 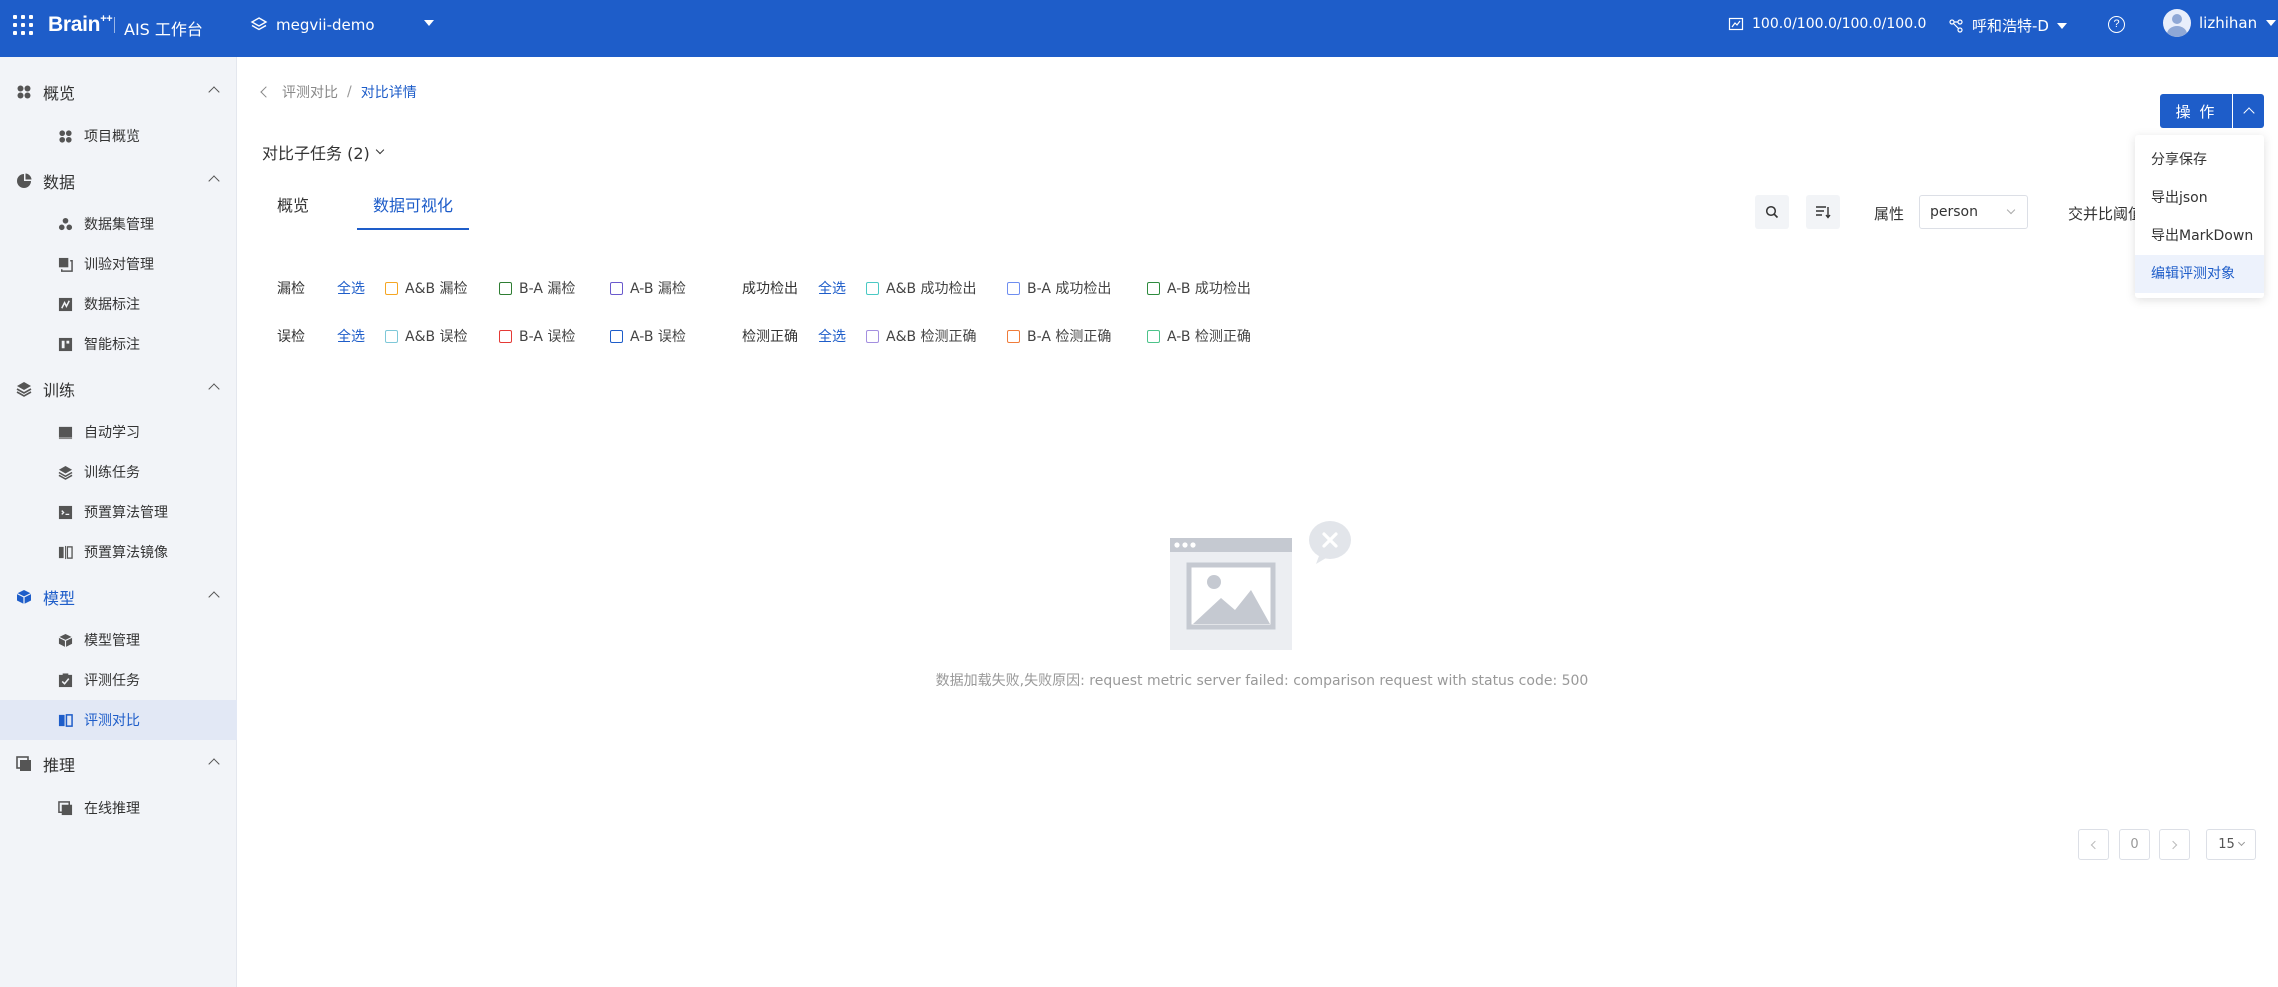 What do you see at coordinates (426, 288) in the screenshot?
I see `filter-checkbox: A&B 漏检` at bounding box center [426, 288].